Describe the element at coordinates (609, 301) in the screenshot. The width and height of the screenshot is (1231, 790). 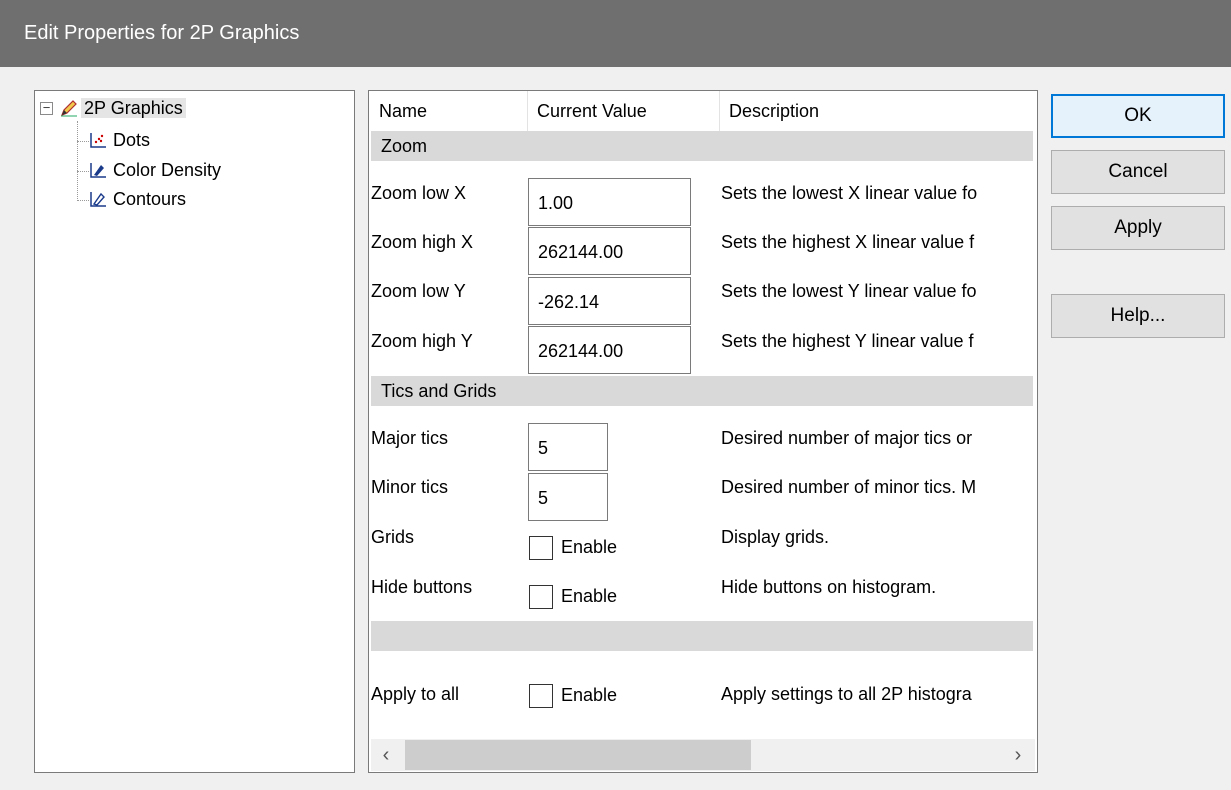
I see `zoom-low-y-input: -262.14` at that location.